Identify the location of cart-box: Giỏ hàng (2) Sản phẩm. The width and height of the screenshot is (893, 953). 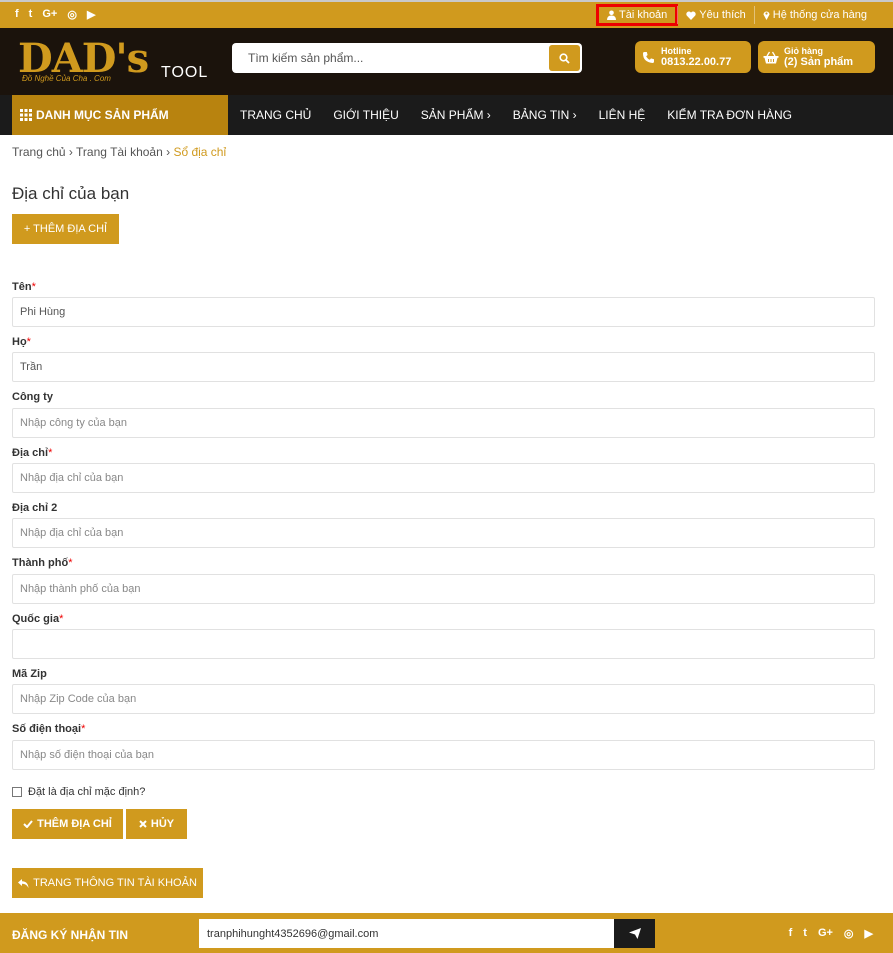
(816, 57).